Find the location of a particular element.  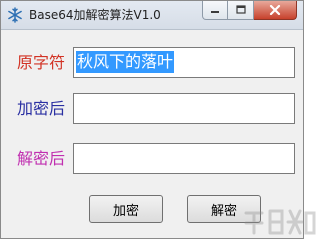

decrypted-label: 解密后 is located at coordinates (41, 158).